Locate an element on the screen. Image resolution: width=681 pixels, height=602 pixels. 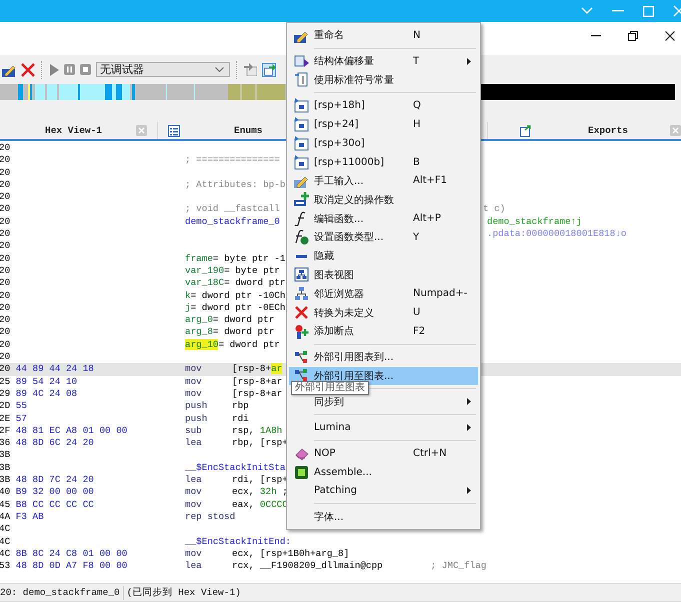
menu-item: NOP Ctrl+N is located at coordinates (383, 453).